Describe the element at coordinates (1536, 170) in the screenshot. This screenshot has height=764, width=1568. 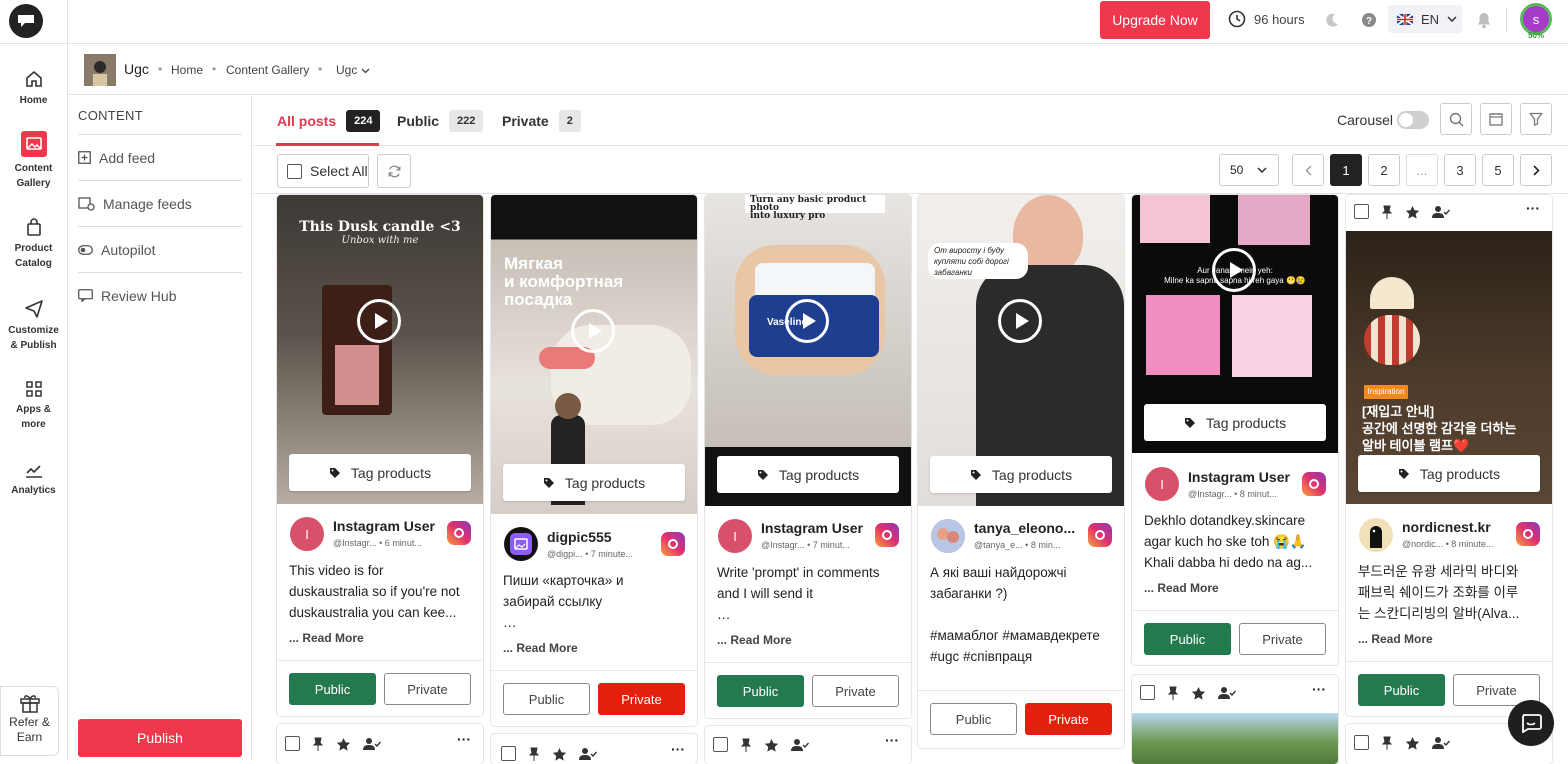
I see `next-page-button` at that location.